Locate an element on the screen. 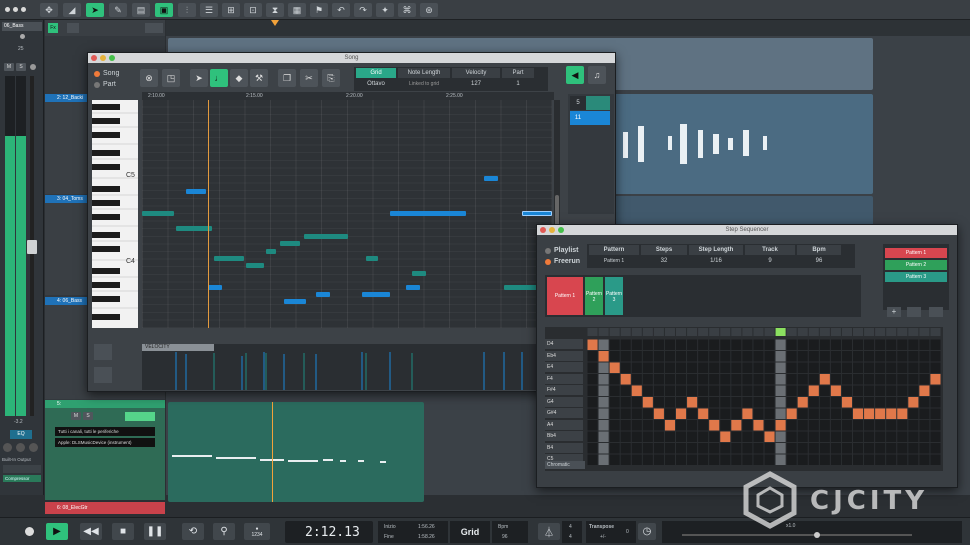 The image size is (970, 545). grid-snap-icon: ⊞ is located at coordinates (231, 10).